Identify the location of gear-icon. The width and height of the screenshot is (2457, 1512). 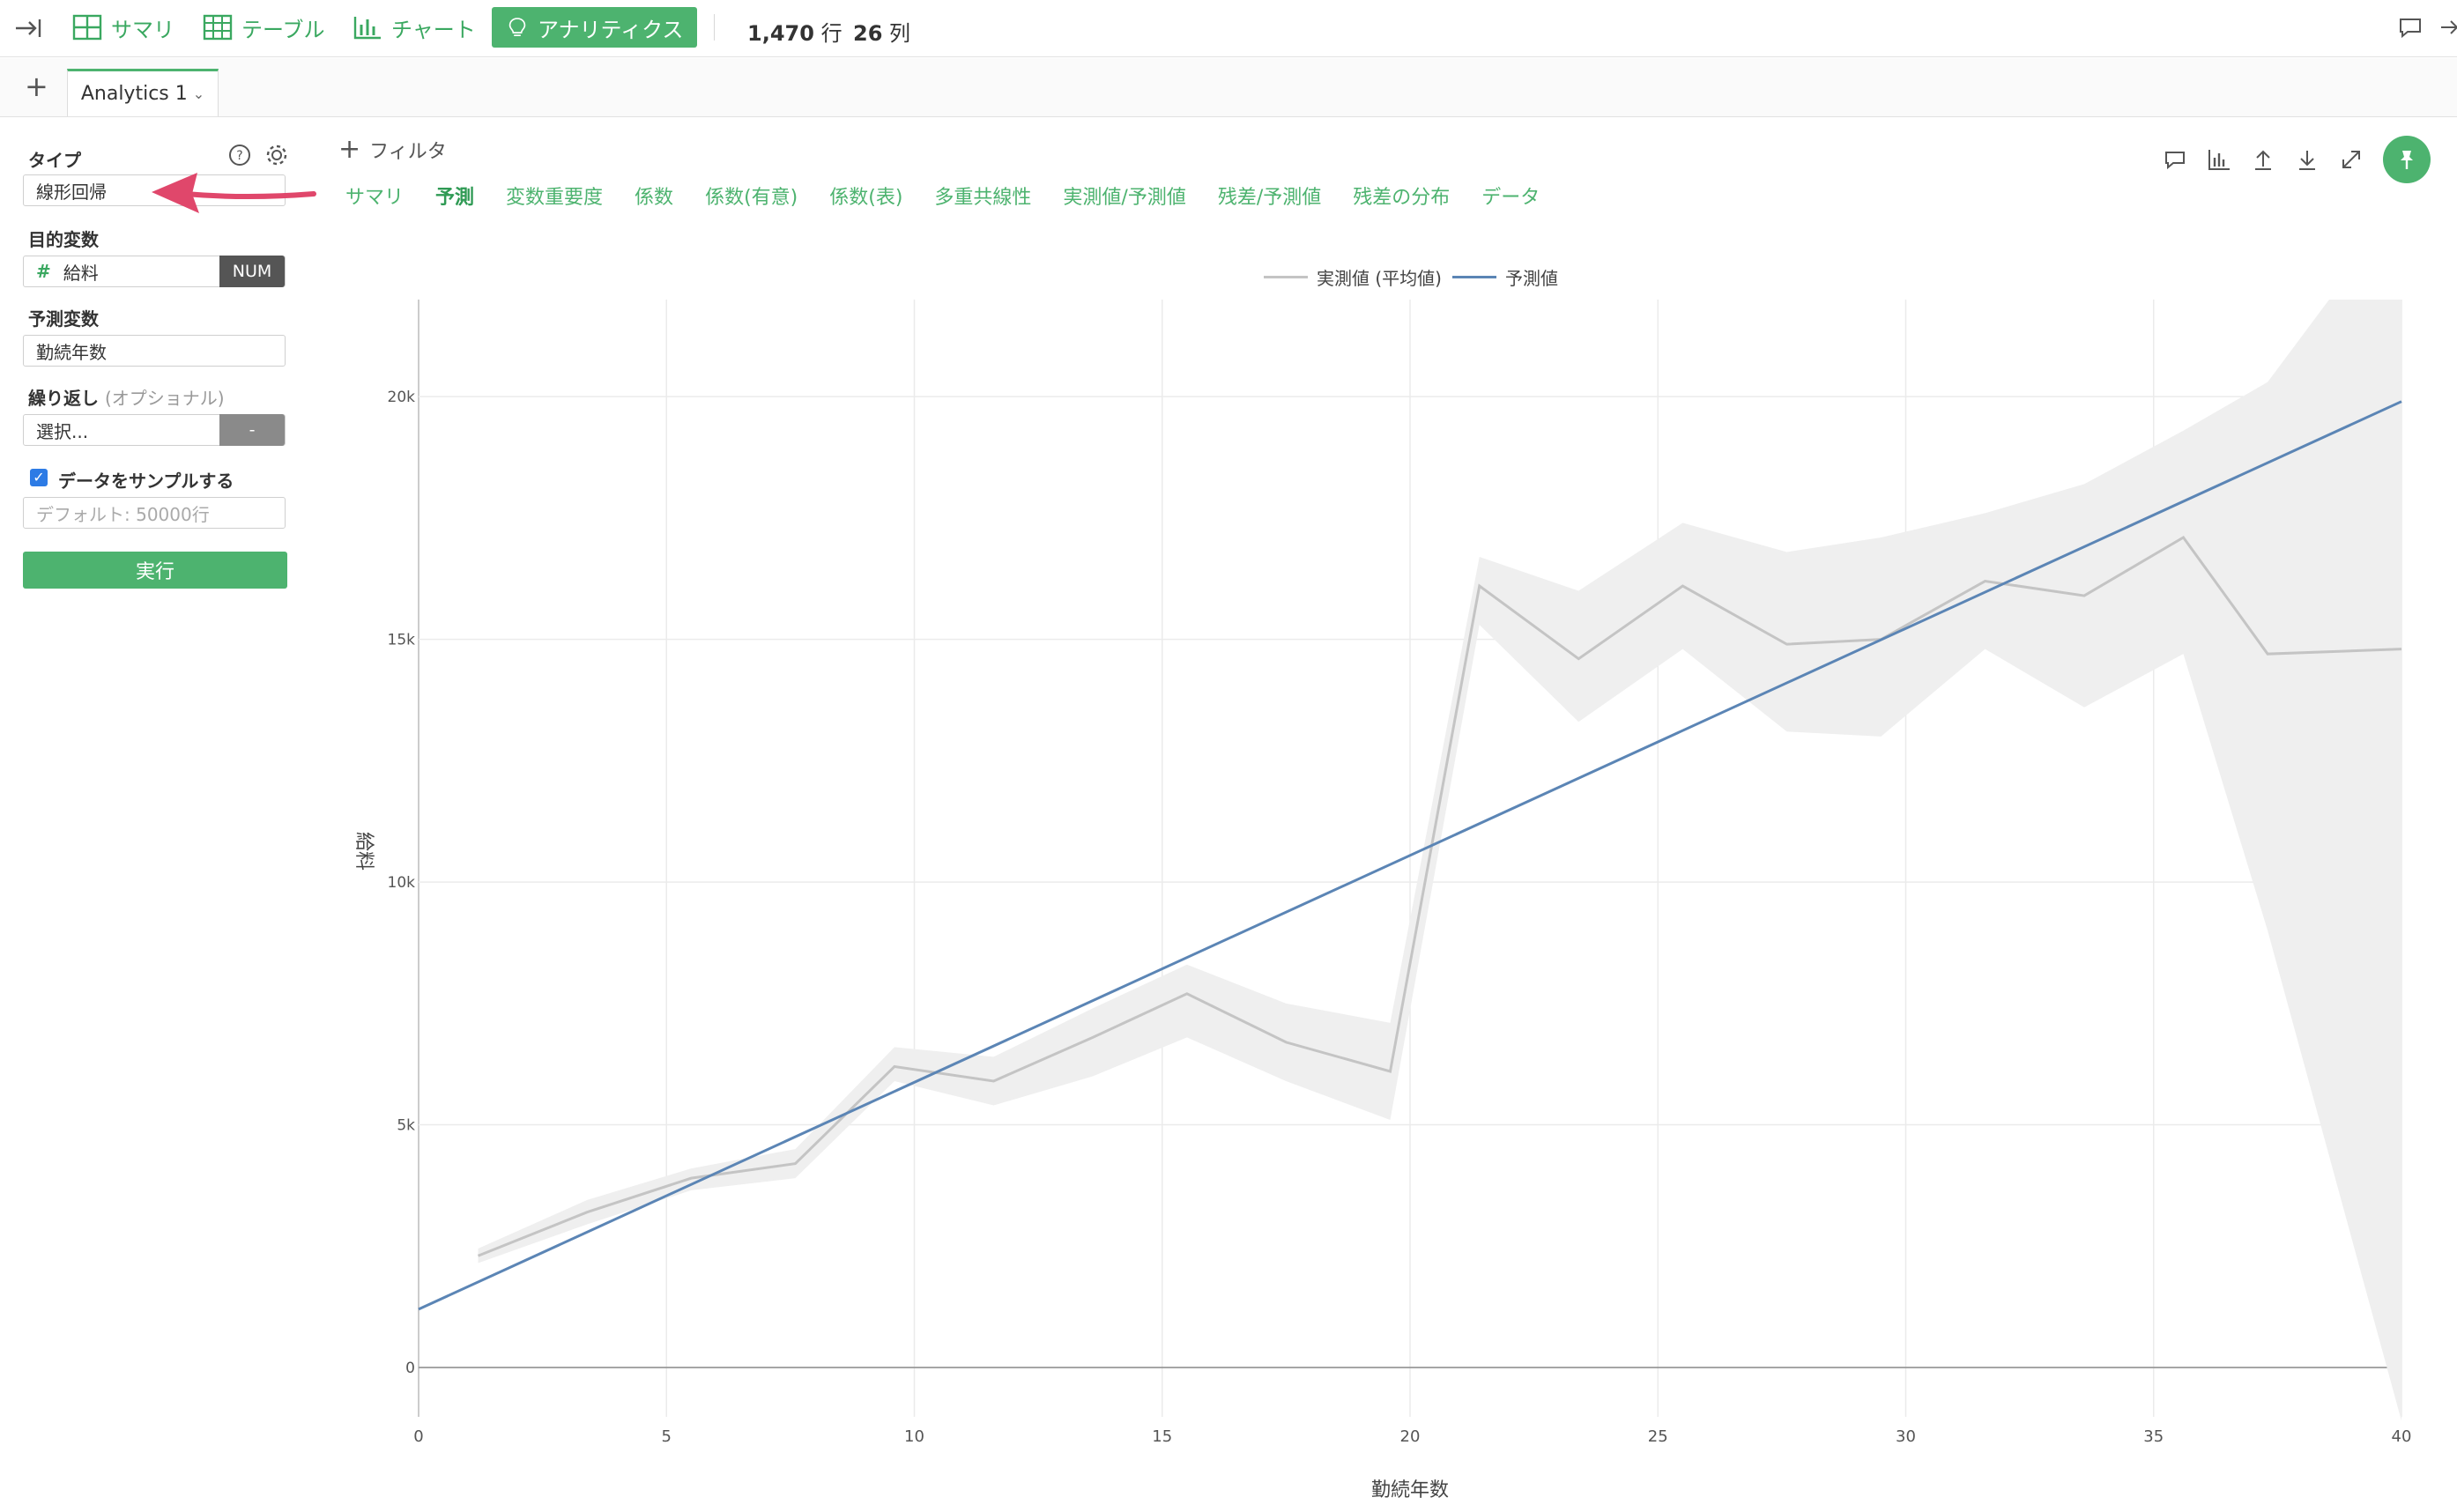
(276, 155).